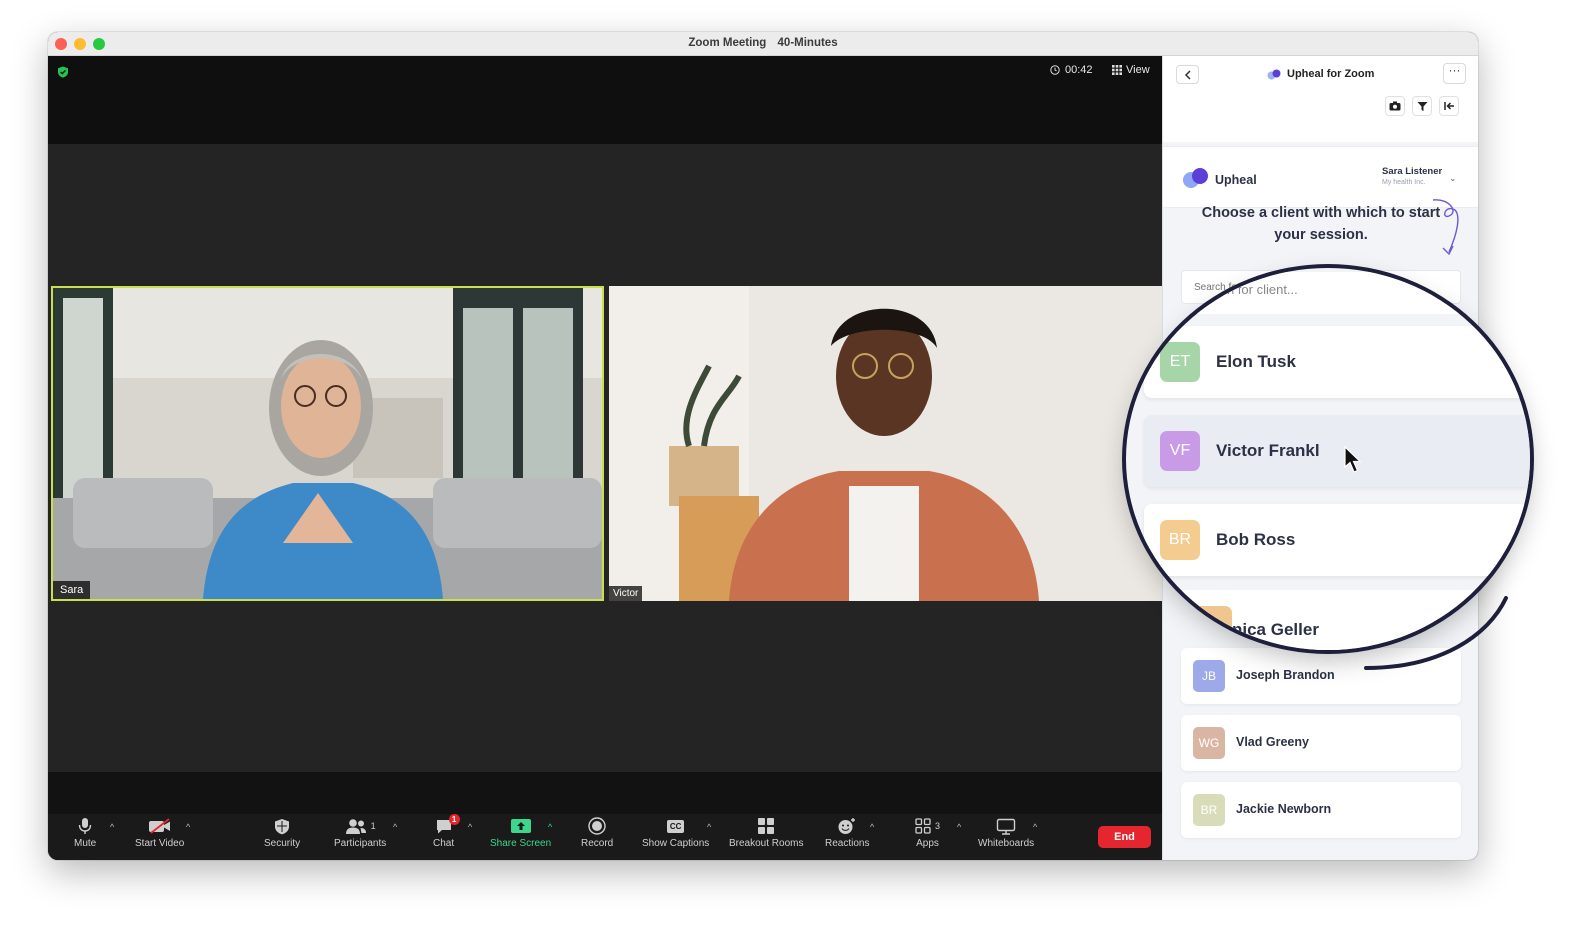 Image resolution: width=1579 pixels, height=928 pixels. I want to click on reactions-options-chevron-icon: ^, so click(872, 827).